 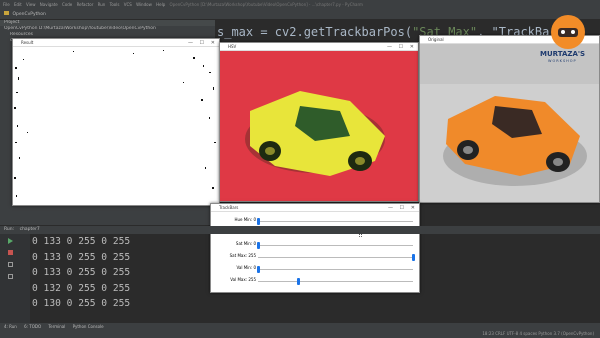 I want to click on menu-view: View, so click(x=31, y=4).